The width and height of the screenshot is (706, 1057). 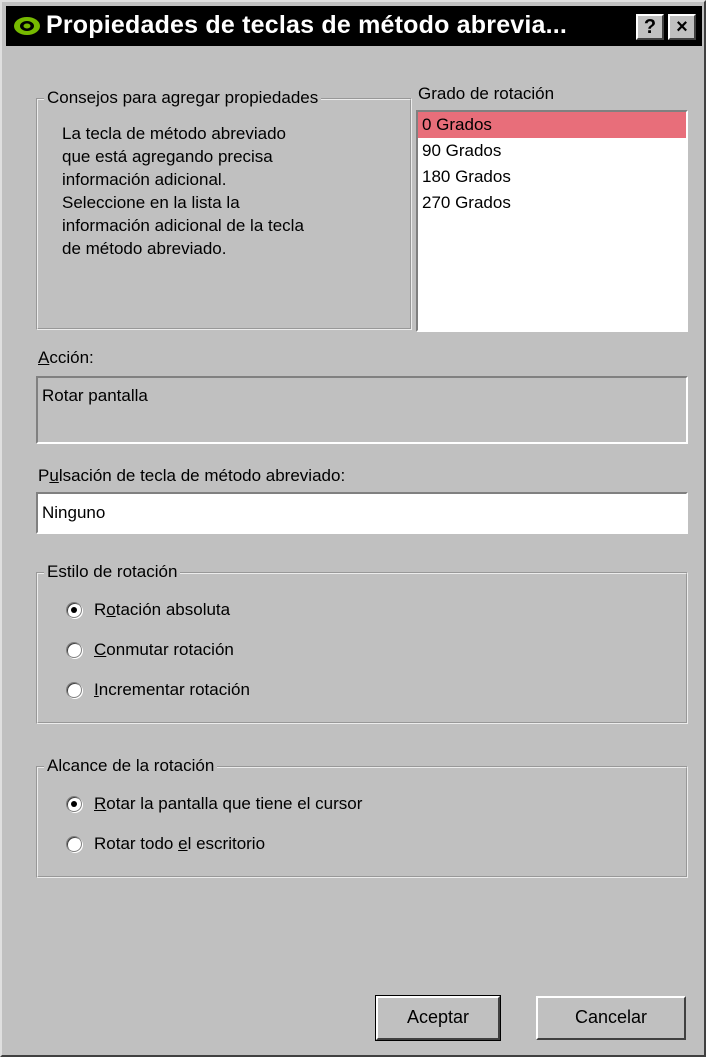 What do you see at coordinates (174, 133) in the screenshot?
I see `tips-line: La tecla de método abreviado` at bounding box center [174, 133].